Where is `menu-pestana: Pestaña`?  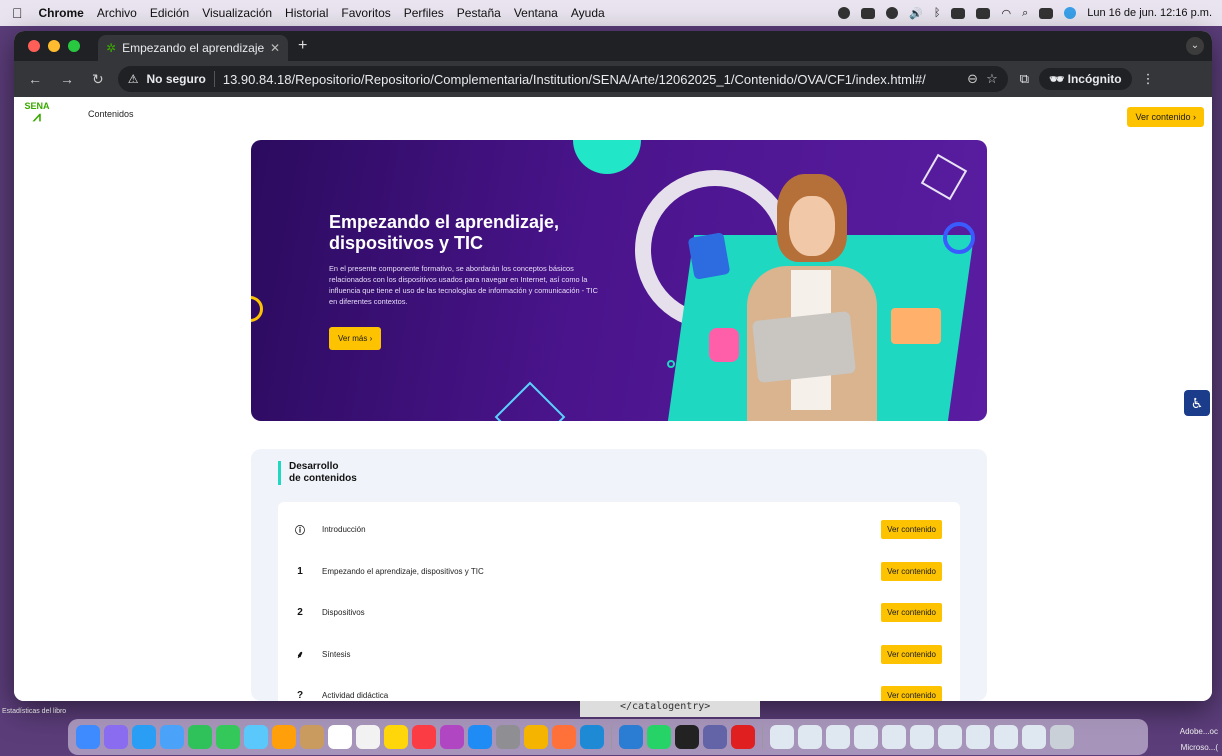 menu-pestana: Pestaña is located at coordinates (479, 13).